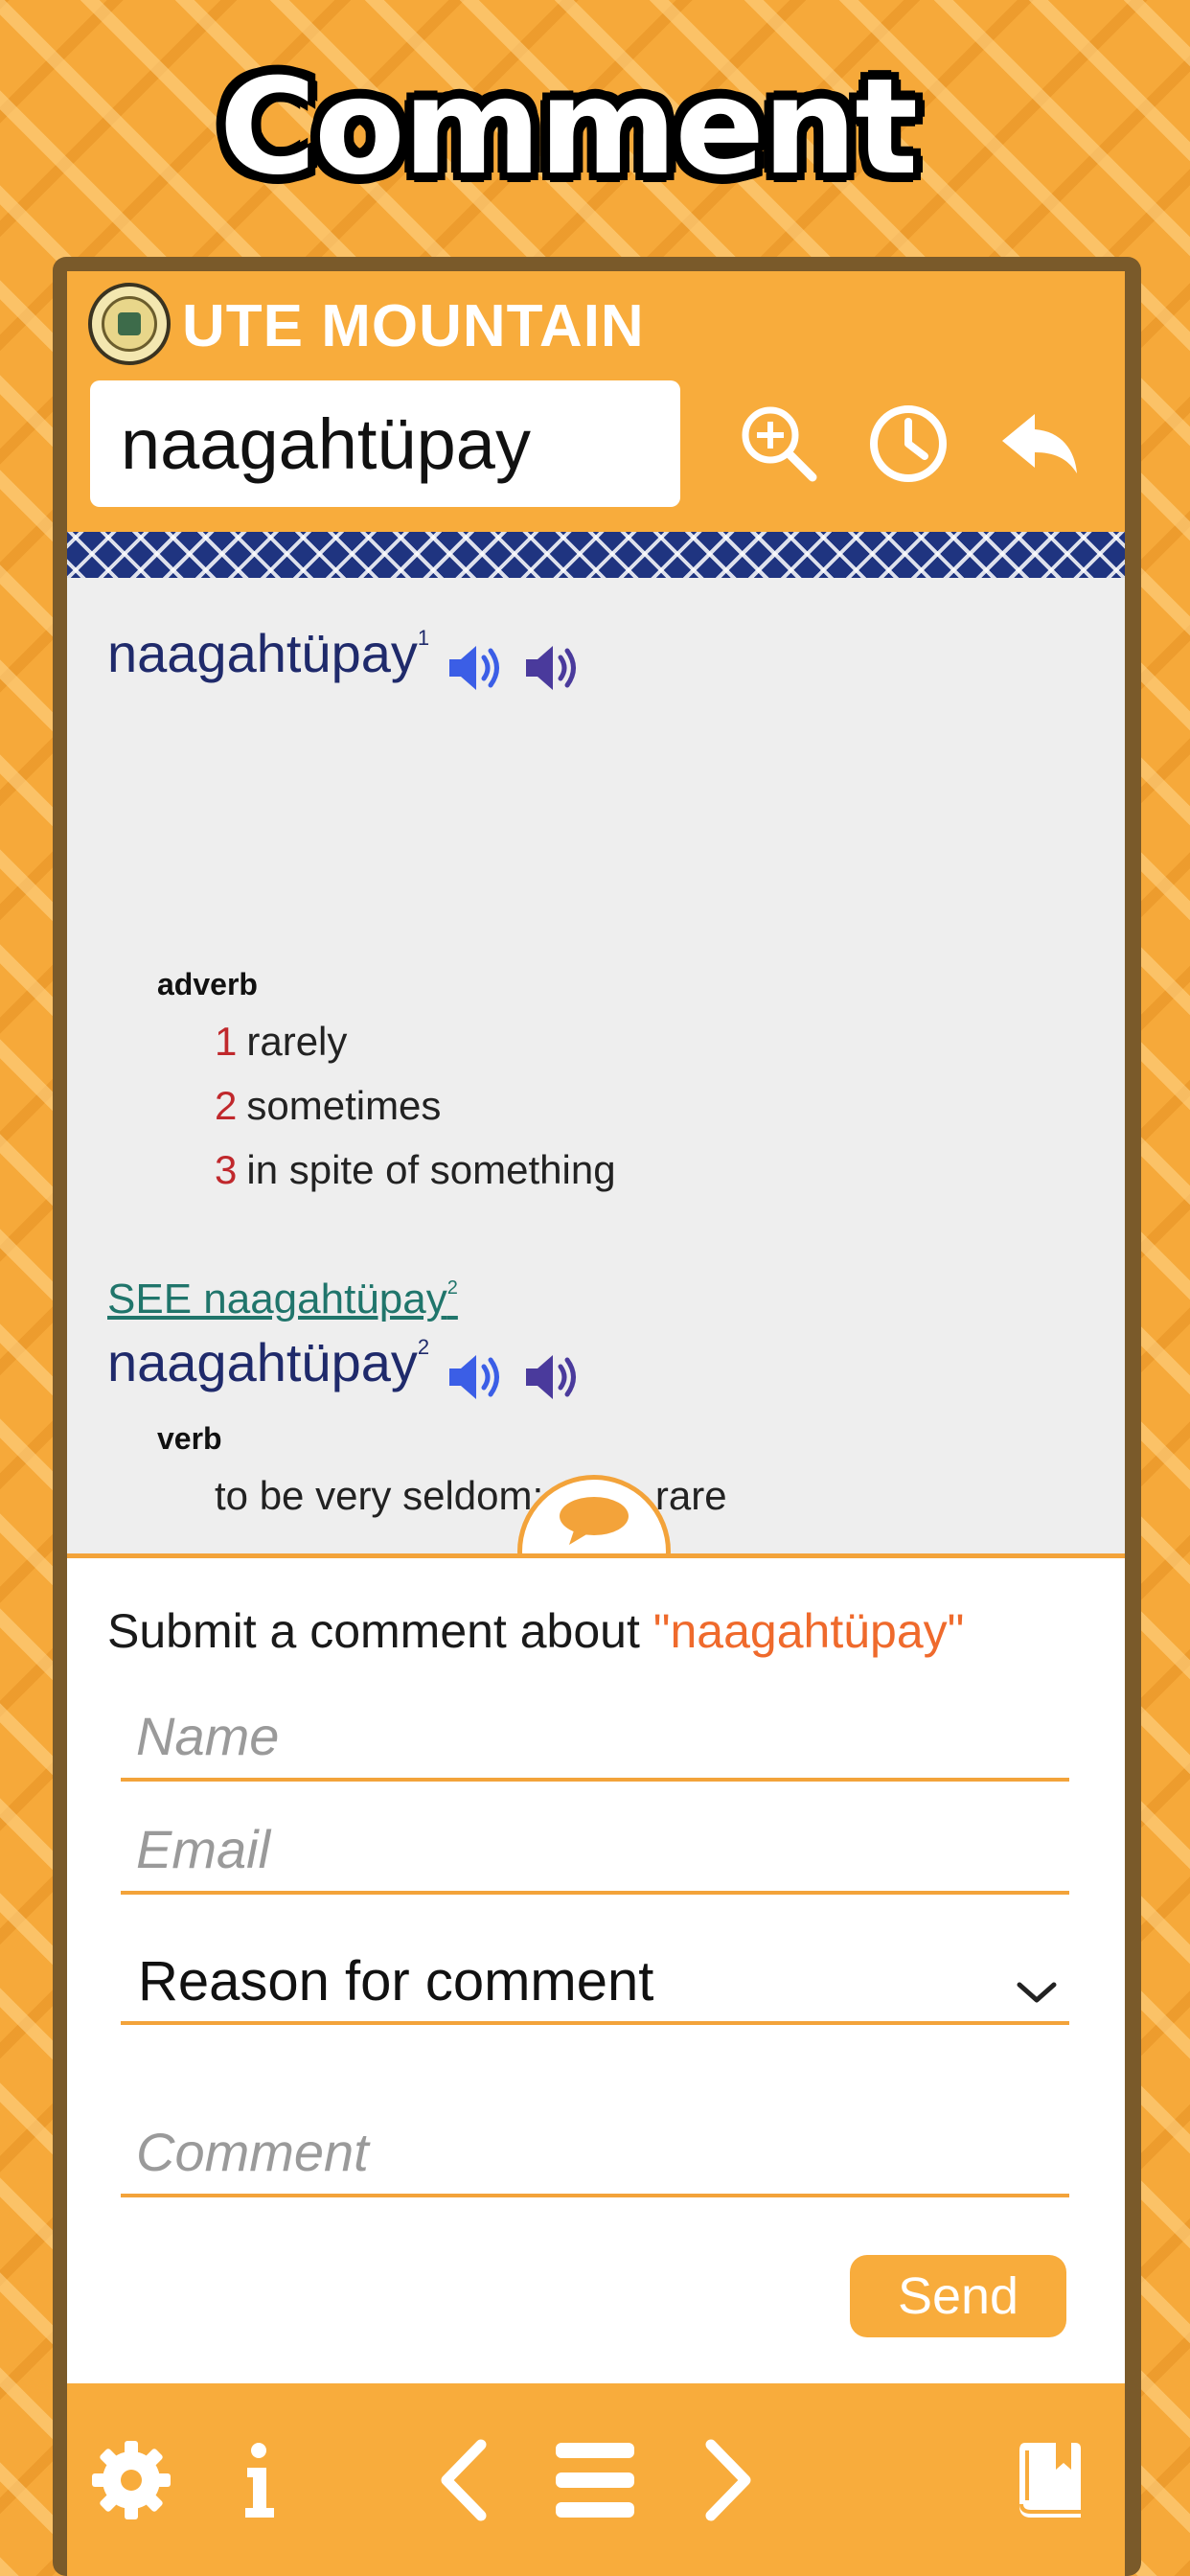 This screenshot has width=1190, height=2576. I want to click on previous-chevron-icon, so click(467, 2480).